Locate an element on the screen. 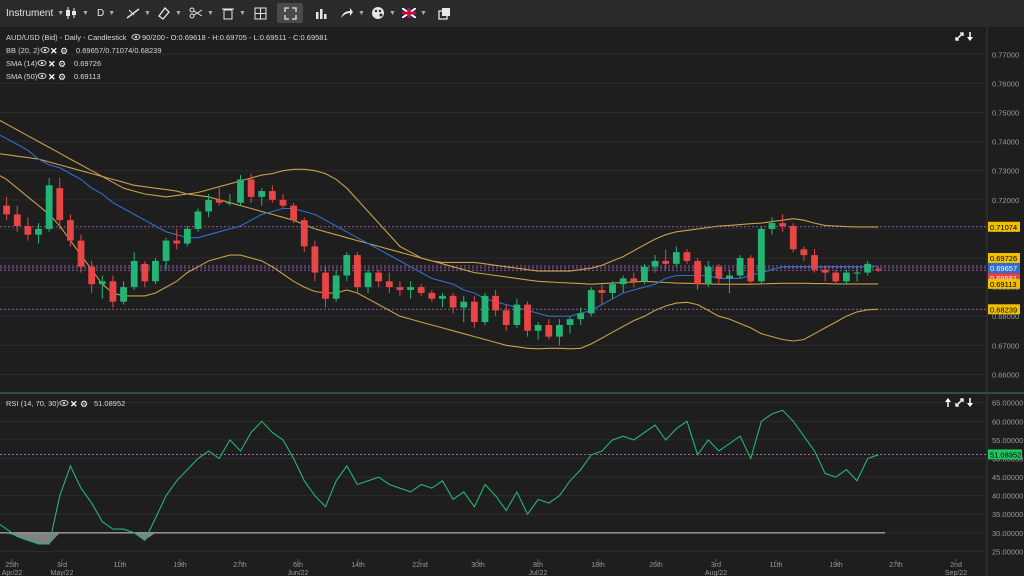  price-tick-label: 0.77000 is located at coordinates (1005, 54).